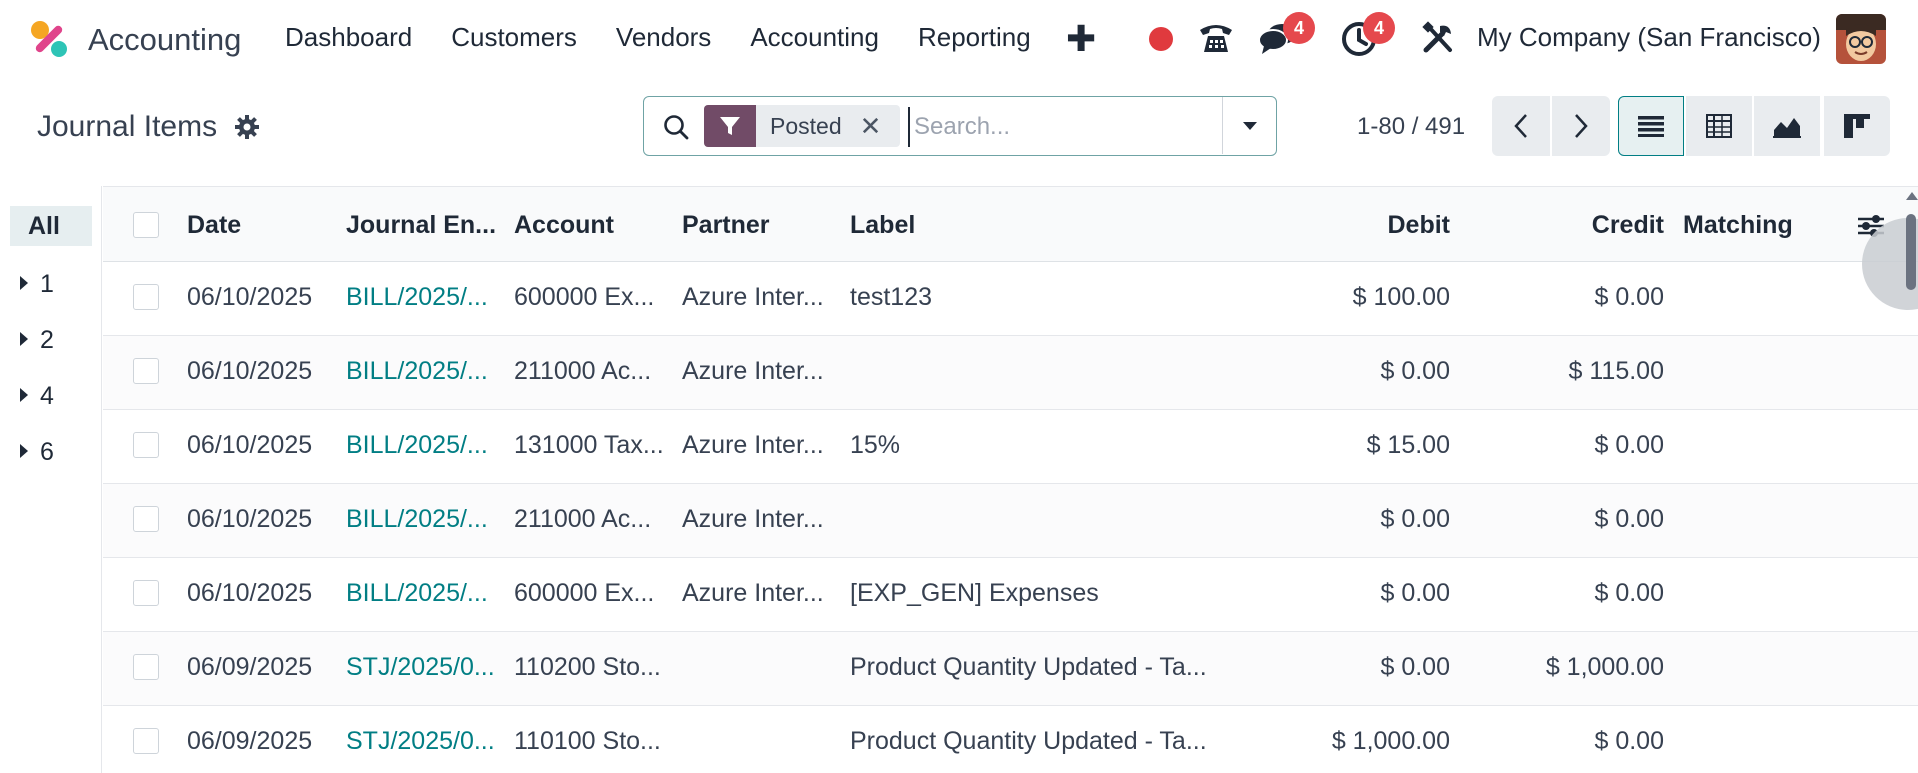 The width and height of the screenshot is (1918, 773). I want to click on caret-down-icon, so click(1249, 125).